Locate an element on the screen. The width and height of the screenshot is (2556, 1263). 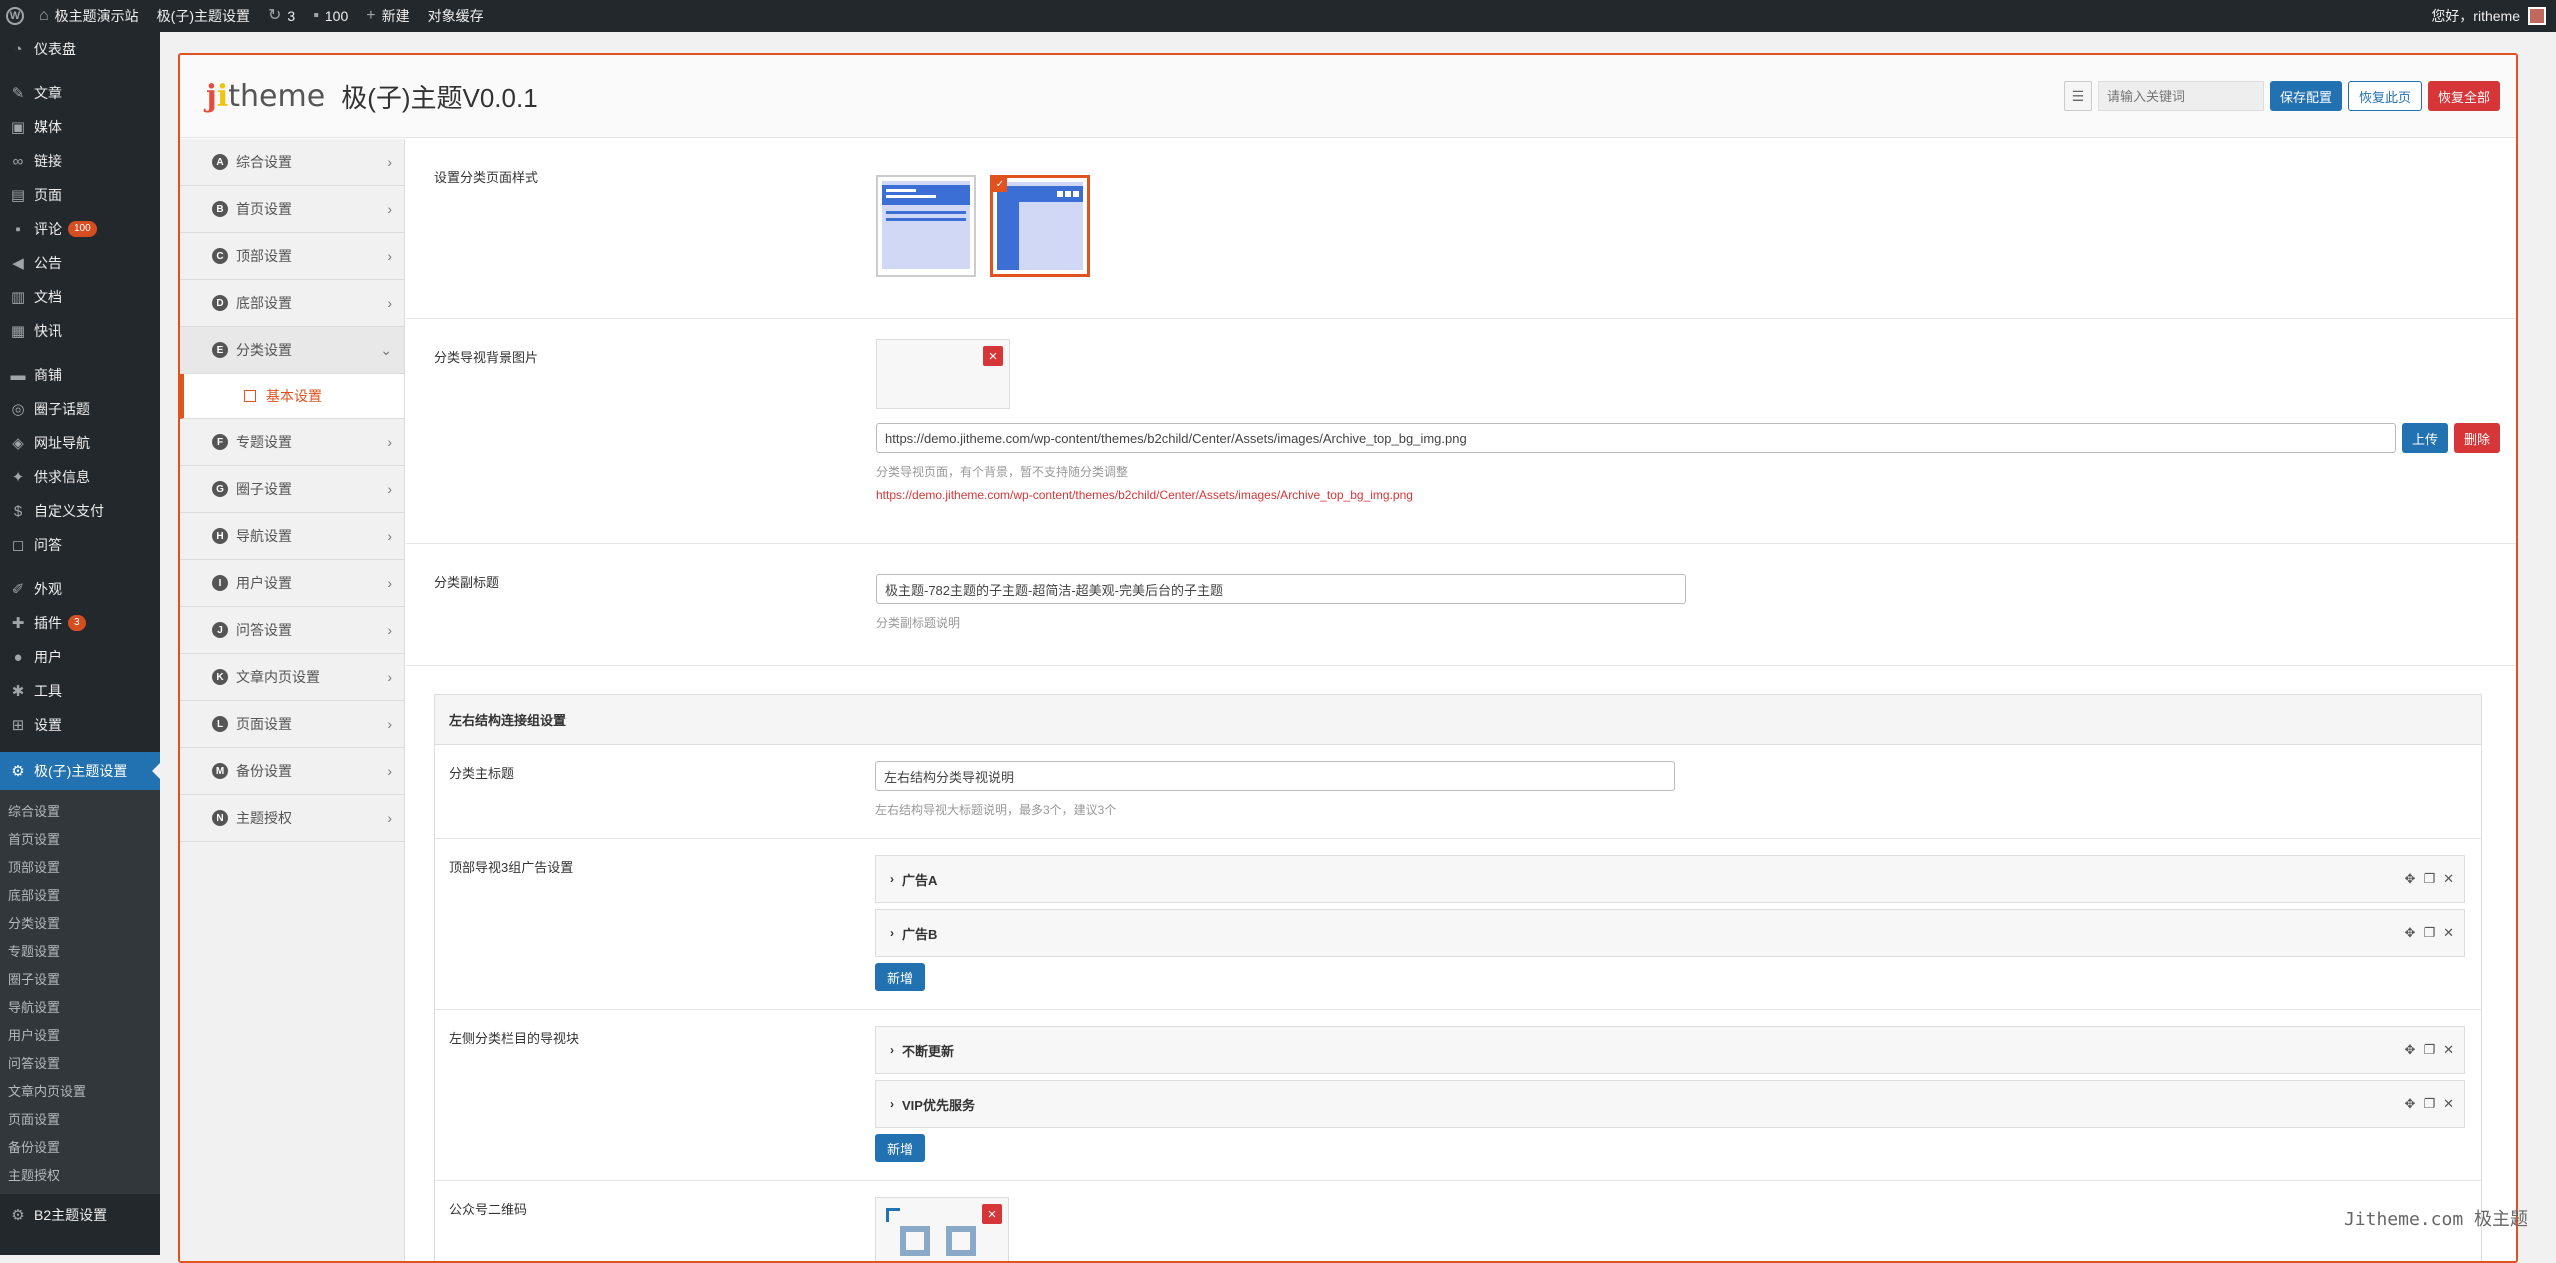
sidebar-item: ▬商铺 is located at coordinates (80, 375).